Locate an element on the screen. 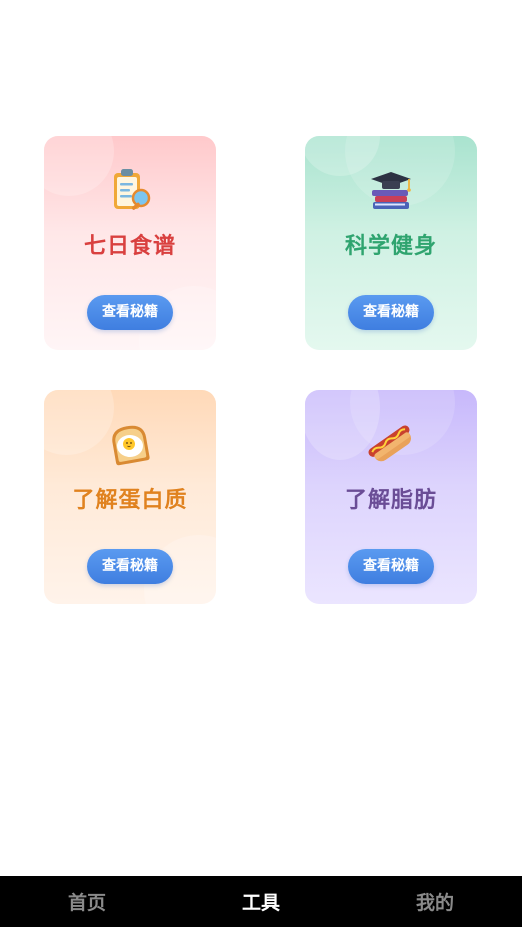  card-learn-fat: 了解脂肪 查看秘籍 is located at coordinates (391, 497).